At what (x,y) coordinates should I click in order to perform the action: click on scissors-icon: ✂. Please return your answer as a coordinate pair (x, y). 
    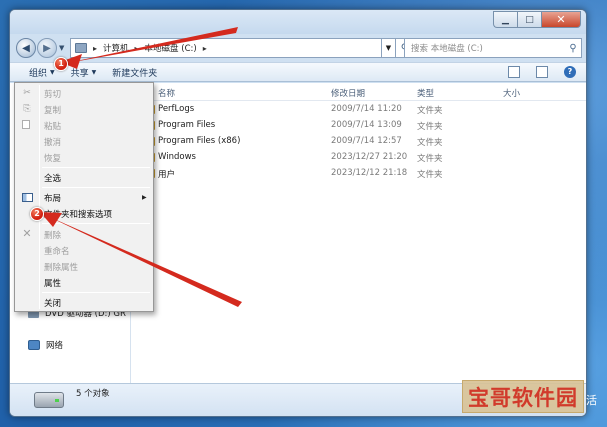
    Looking at the image, I should click on (27, 93).